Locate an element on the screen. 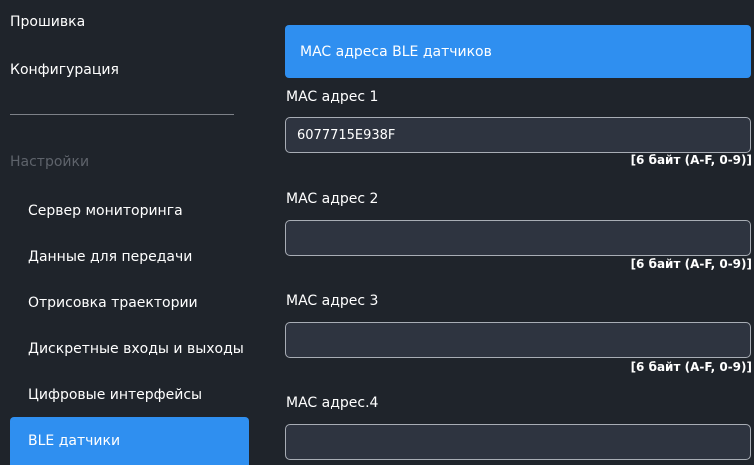  sidebar-item-label: BLE датчики is located at coordinates (74, 441).